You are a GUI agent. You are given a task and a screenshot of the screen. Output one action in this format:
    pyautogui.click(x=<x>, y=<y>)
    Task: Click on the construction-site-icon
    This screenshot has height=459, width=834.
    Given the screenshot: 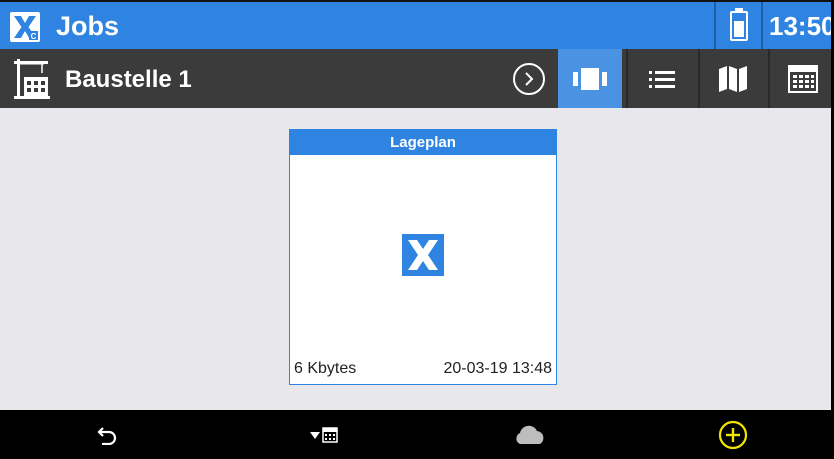 What is the action you would take?
    pyautogui.click(x=32, y=79)
    